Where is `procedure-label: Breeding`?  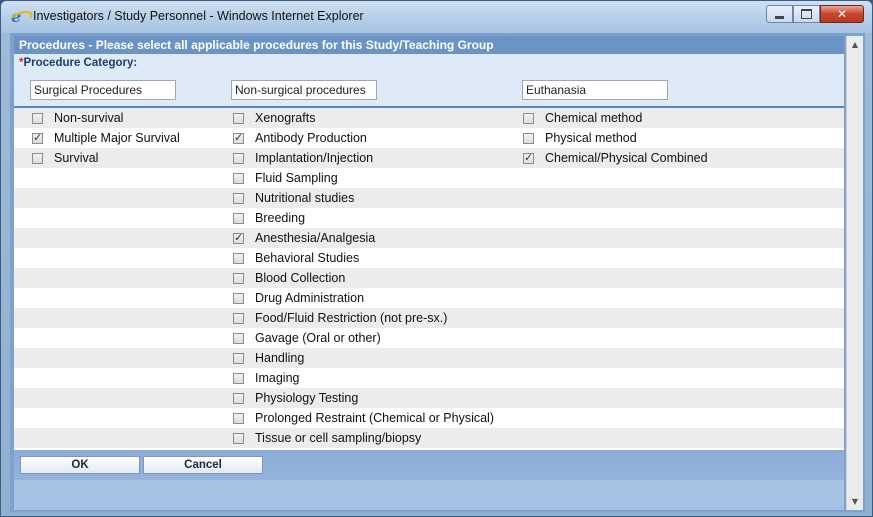 procedure-label: Breeding is located at coordinates (280, 218).